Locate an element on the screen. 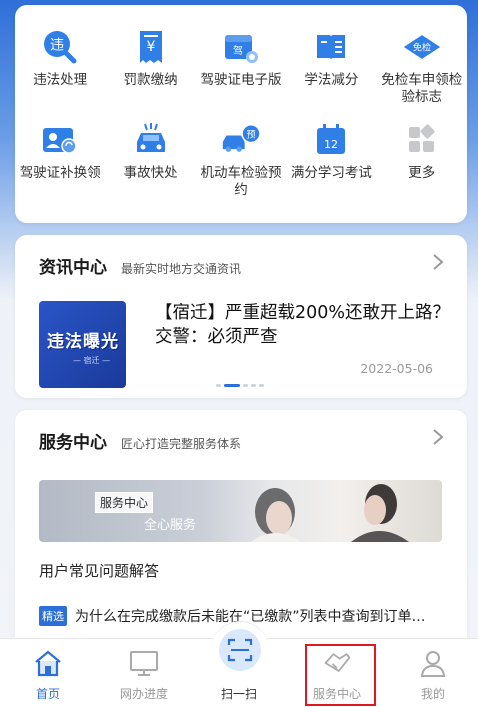  carousel-dot-active is located at coordinates (232, 385).